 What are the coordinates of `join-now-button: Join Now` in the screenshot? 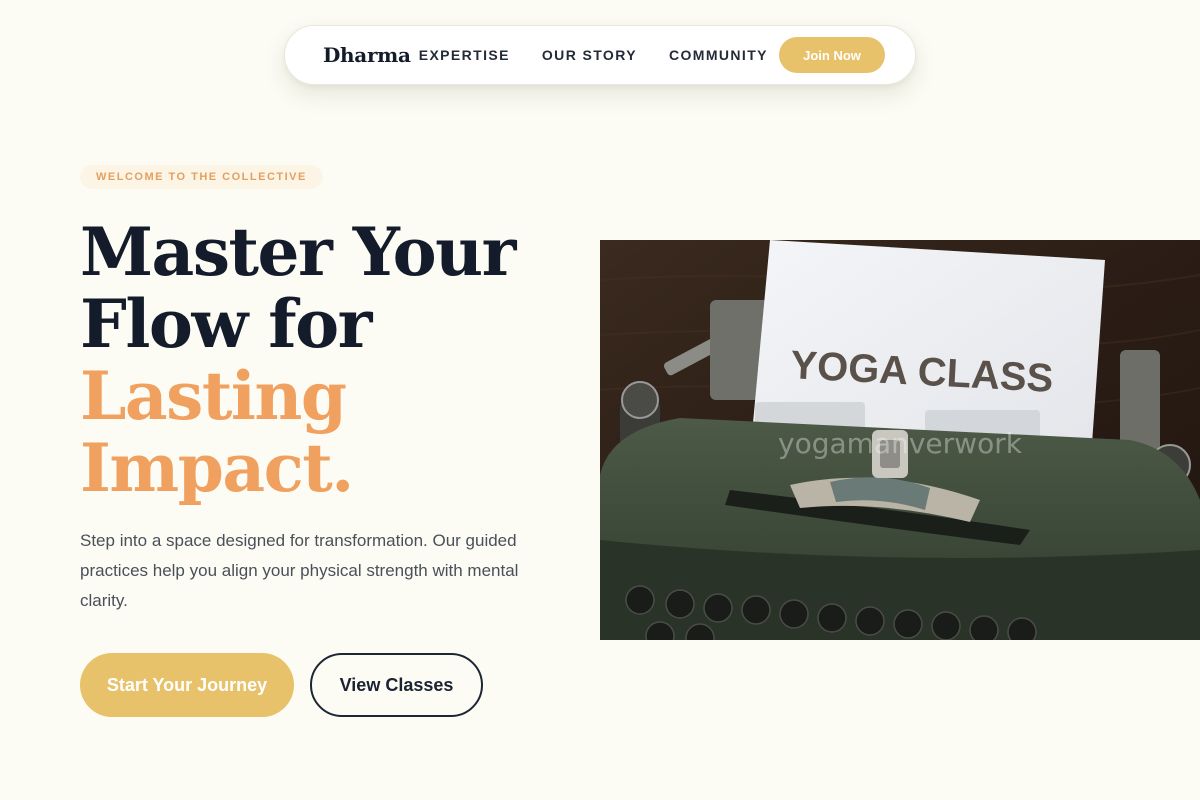 It's located at (832, 55).